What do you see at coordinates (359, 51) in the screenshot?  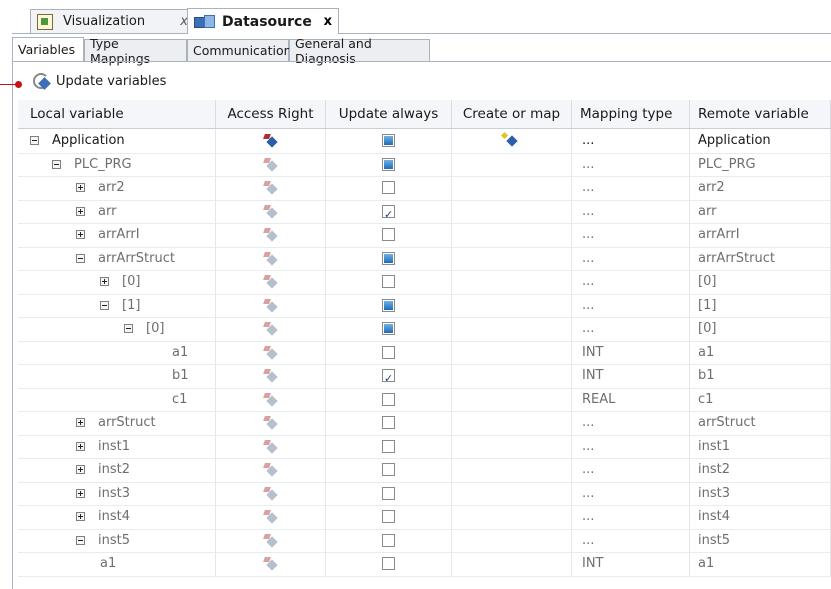 I see `tab-general-and-diagnosis: General and Diagnosis` at bounding box center [359, 51].